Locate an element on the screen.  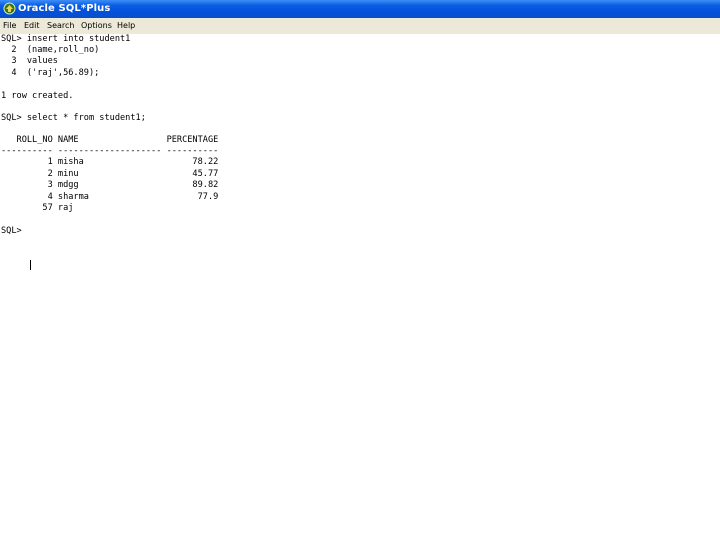
text-cursor is located at coordinates (30, 265).